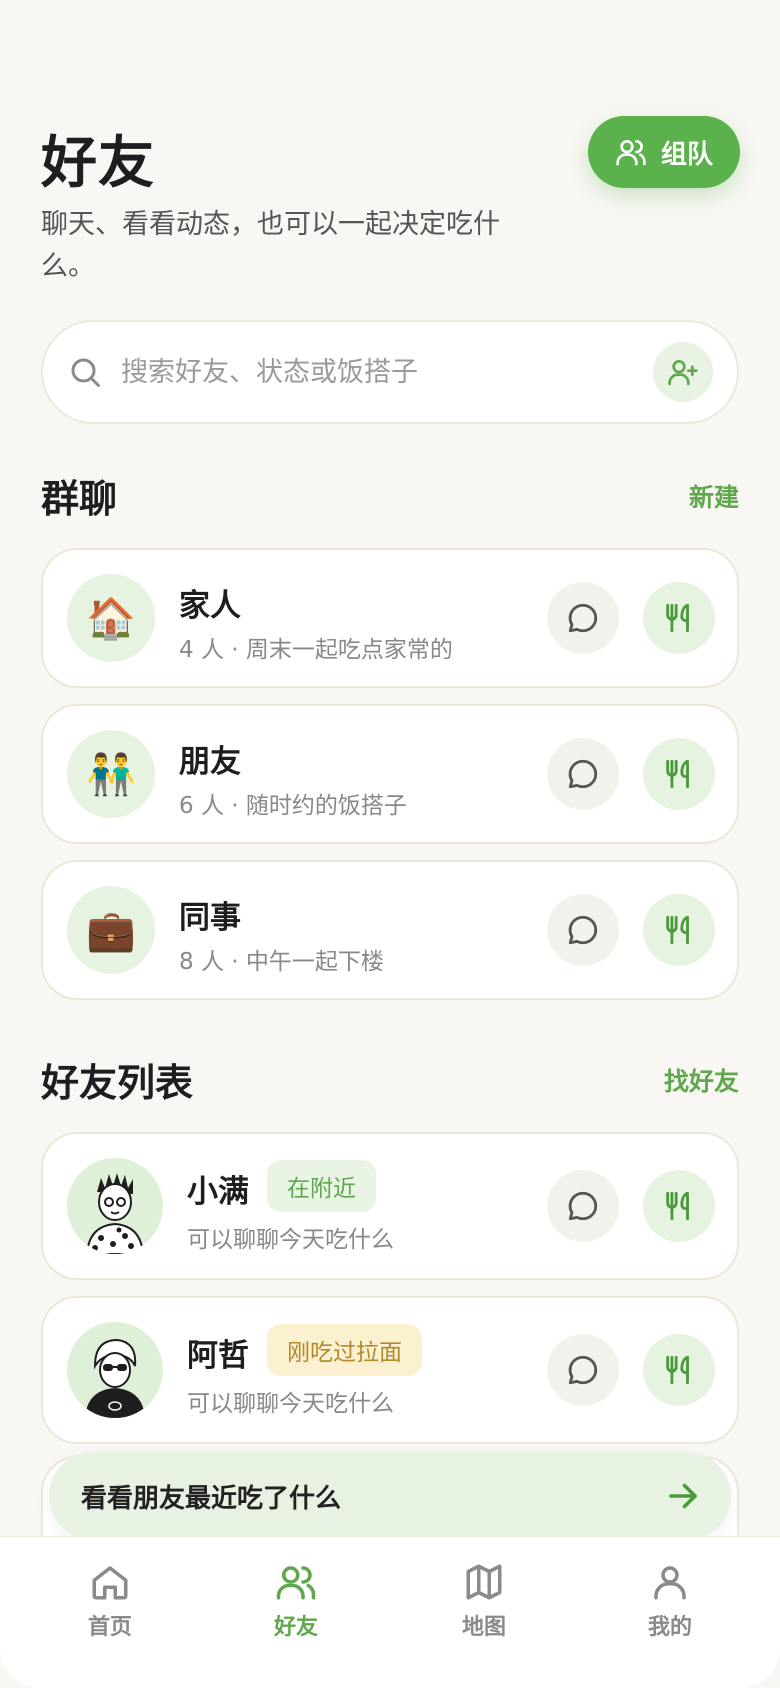 The image size is (780, 1688). I want to click on group-description: 6 人 · 随时约的饭搭子, so click(293, 806).